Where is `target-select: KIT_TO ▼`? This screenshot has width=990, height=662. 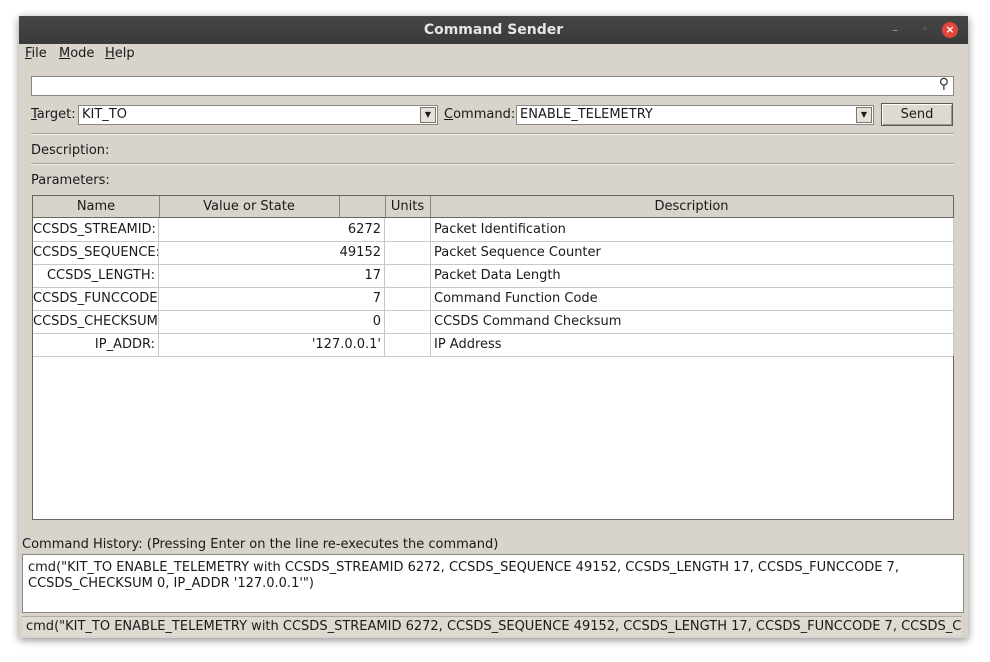 target-select: KIT_TO ▼ is located at coordinates (258, 115).